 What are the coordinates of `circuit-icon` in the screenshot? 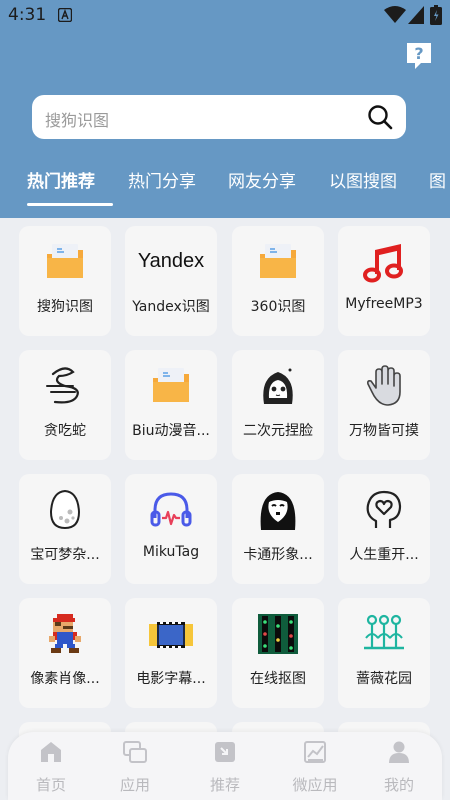 It's located at (278, 634).